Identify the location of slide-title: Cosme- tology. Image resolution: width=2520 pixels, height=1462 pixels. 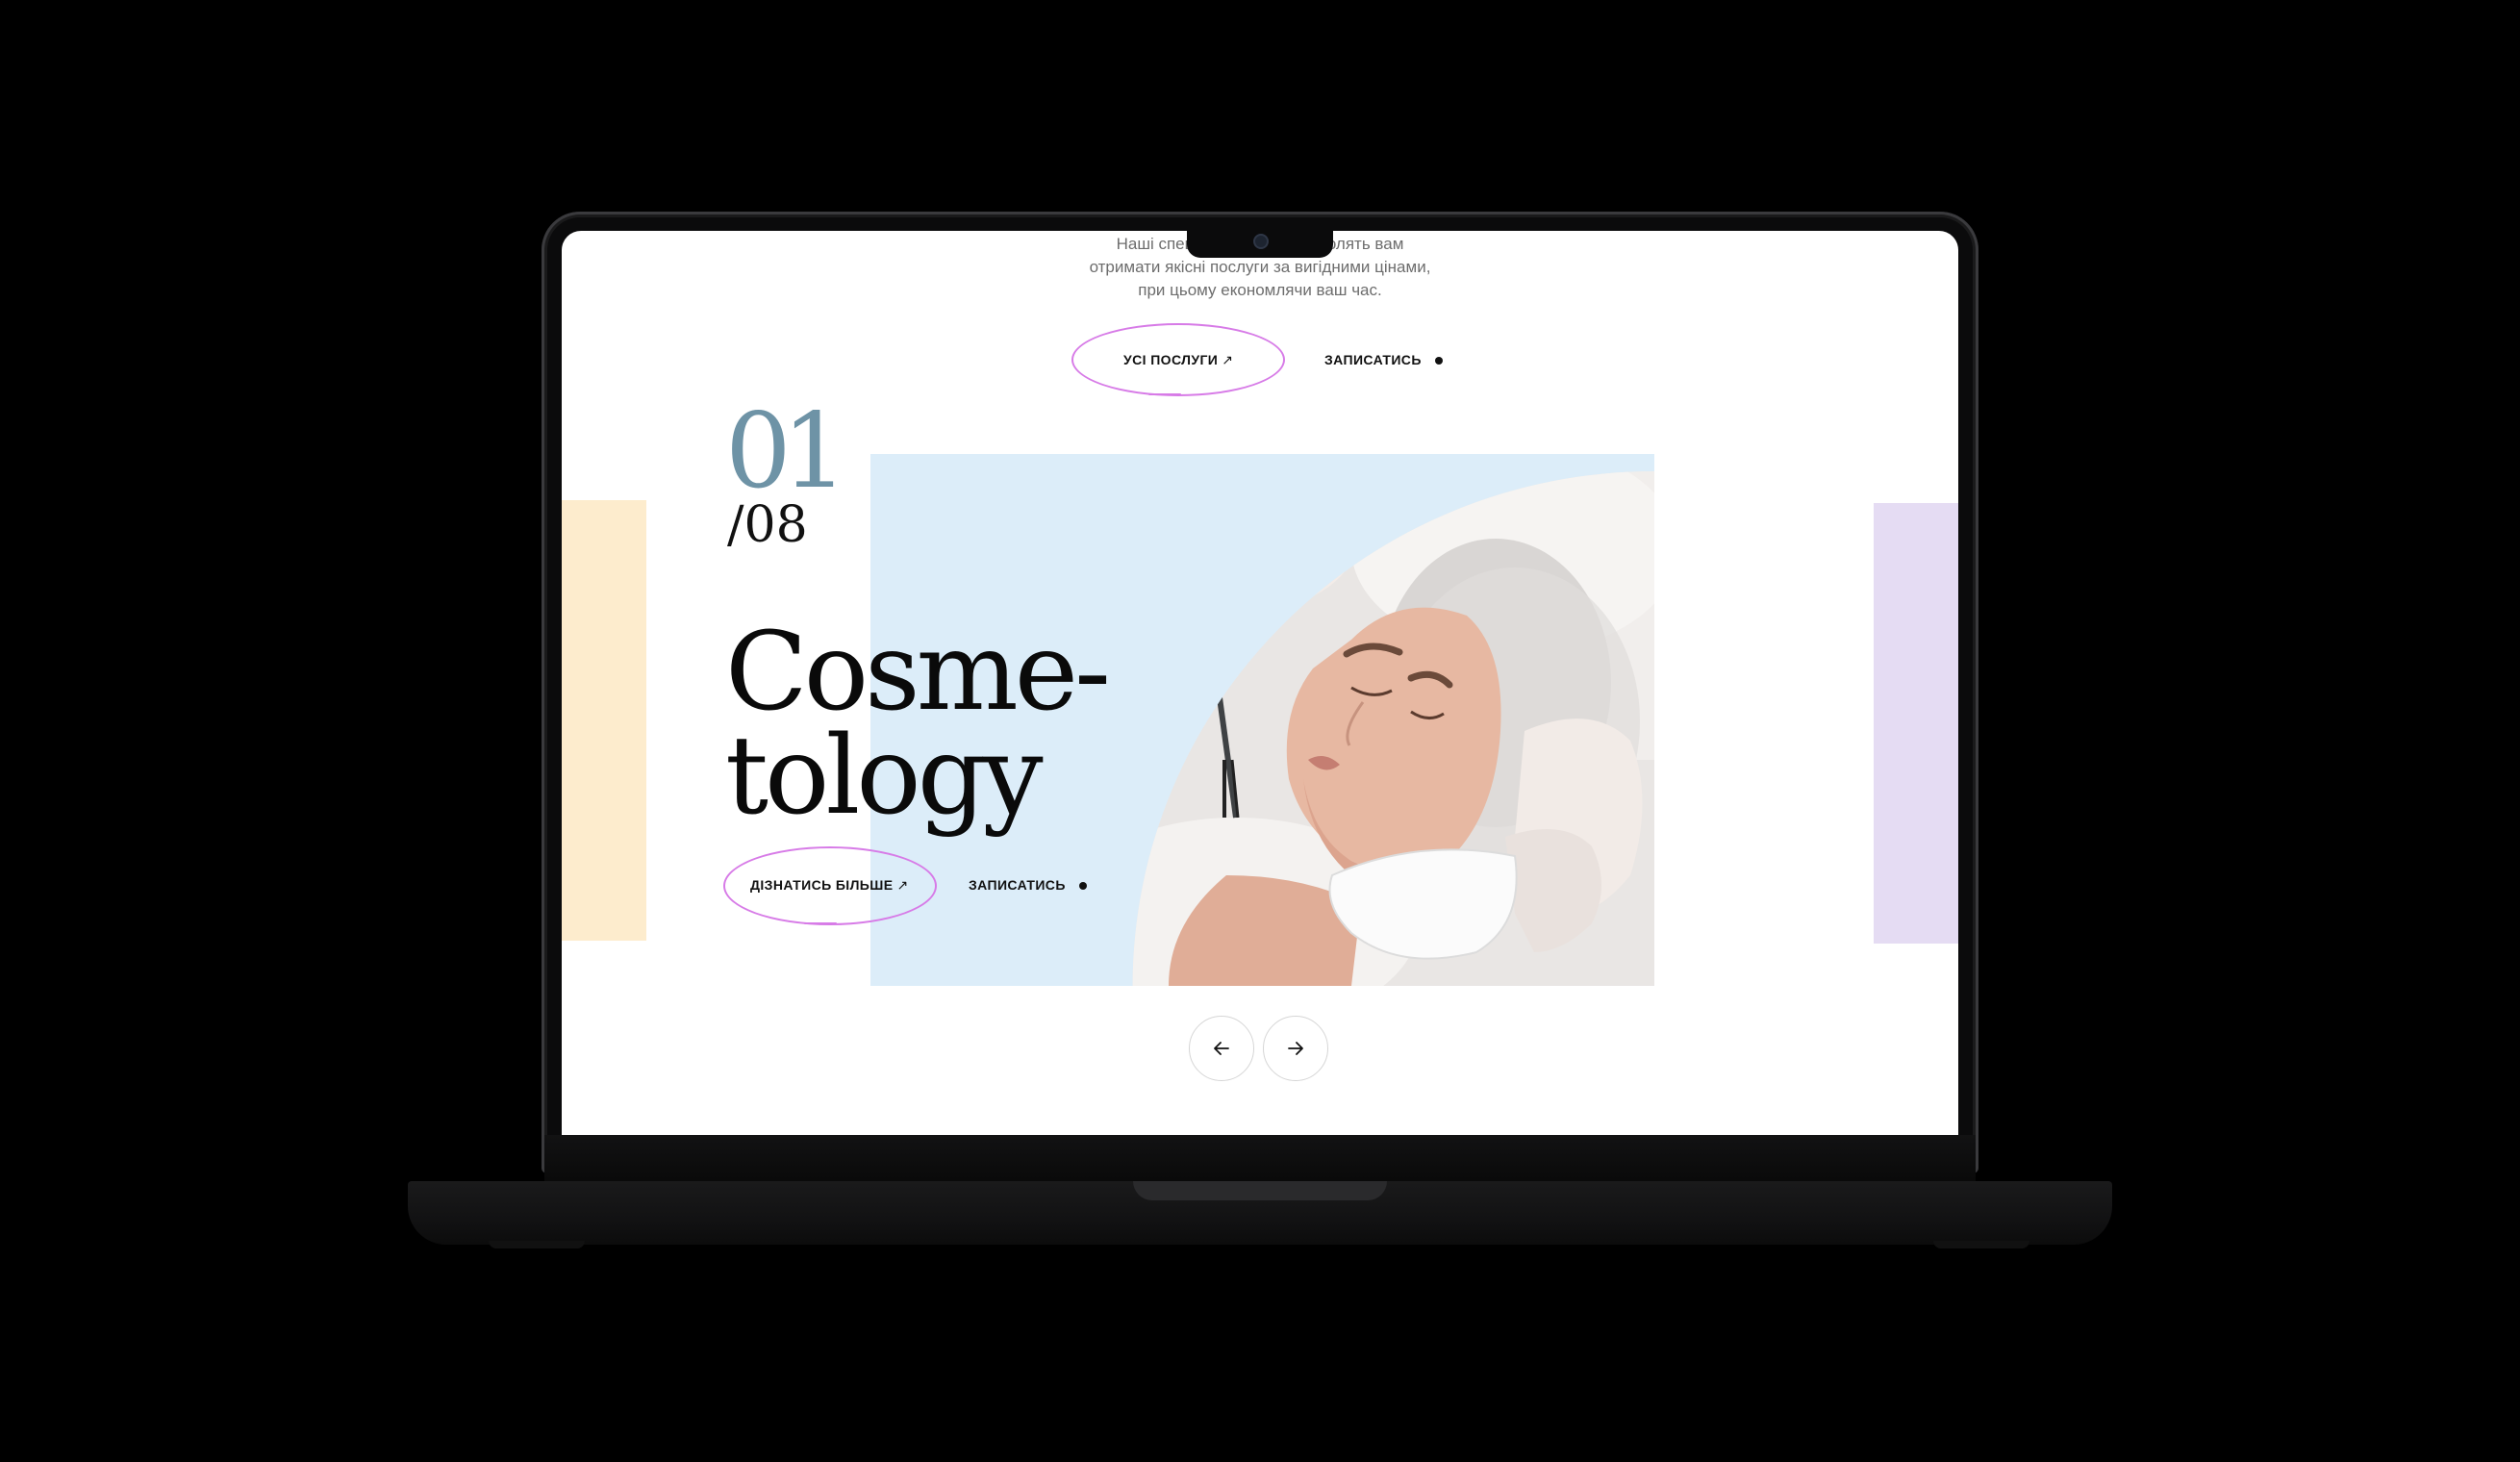
(918, 725).